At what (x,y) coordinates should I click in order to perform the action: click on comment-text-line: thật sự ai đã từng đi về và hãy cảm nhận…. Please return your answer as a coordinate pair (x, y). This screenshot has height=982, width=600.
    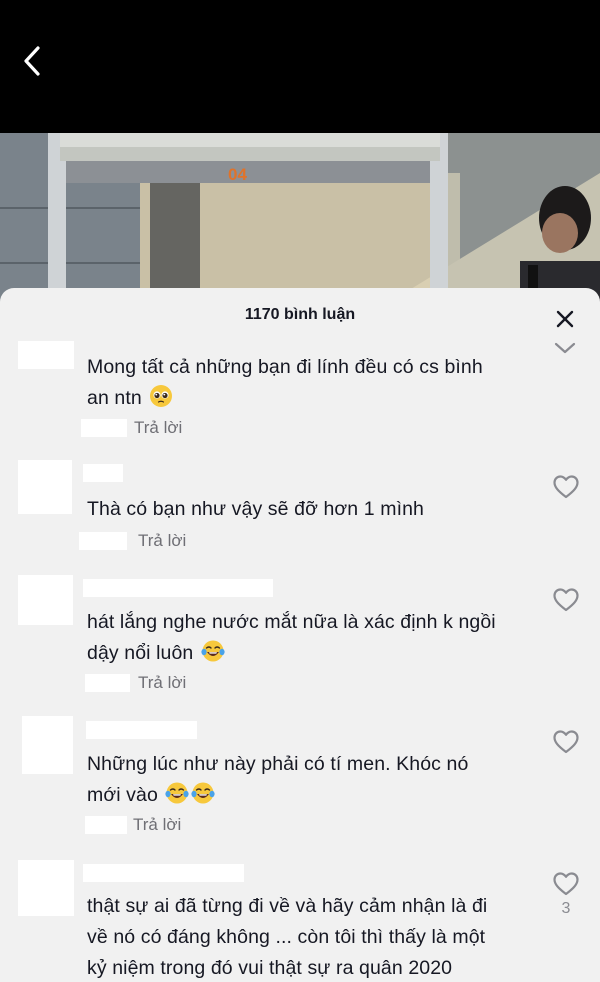
    Looking at the image, I should click on (287, 906).